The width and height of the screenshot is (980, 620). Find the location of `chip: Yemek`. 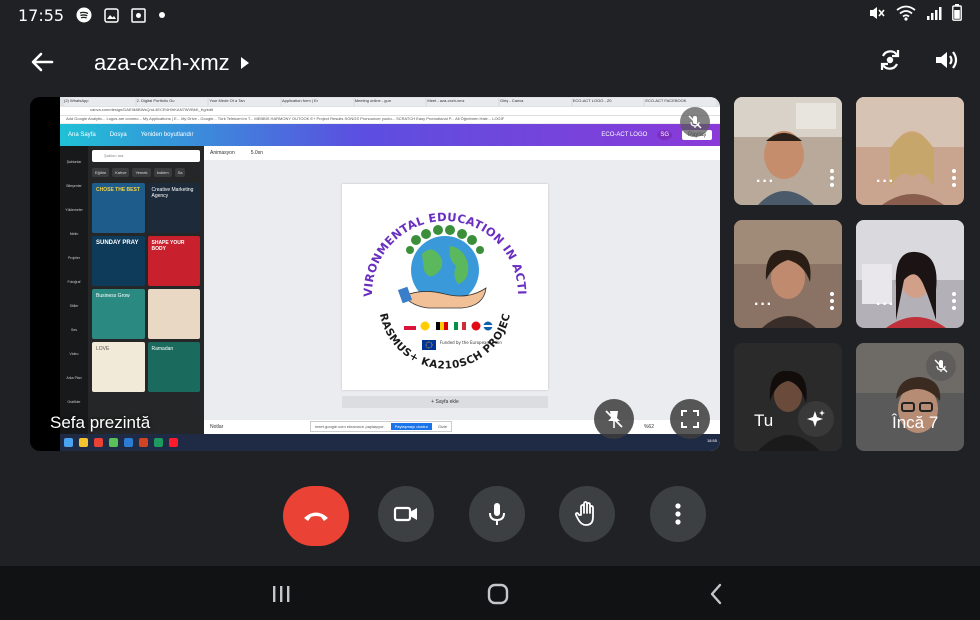

chip: Yemek is located at coordinates (141, 172).